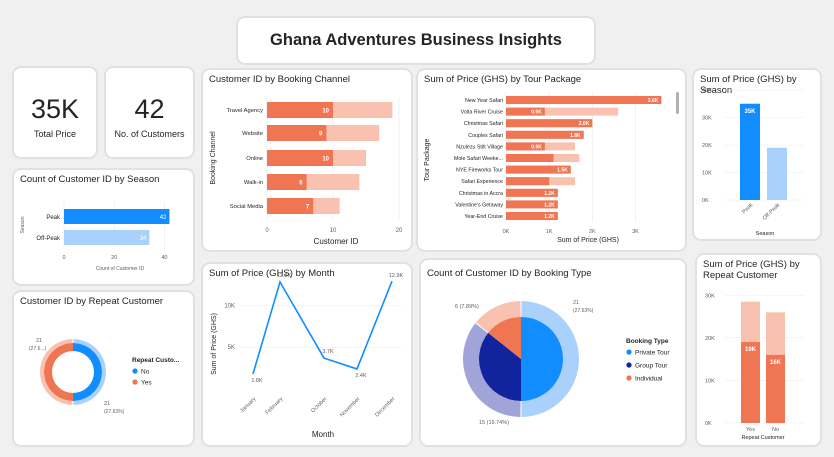 The height and width of the screenshot is (457, 834). I want to click on kpi-customers-card: 42 No. of Customers, so click(149, 112).